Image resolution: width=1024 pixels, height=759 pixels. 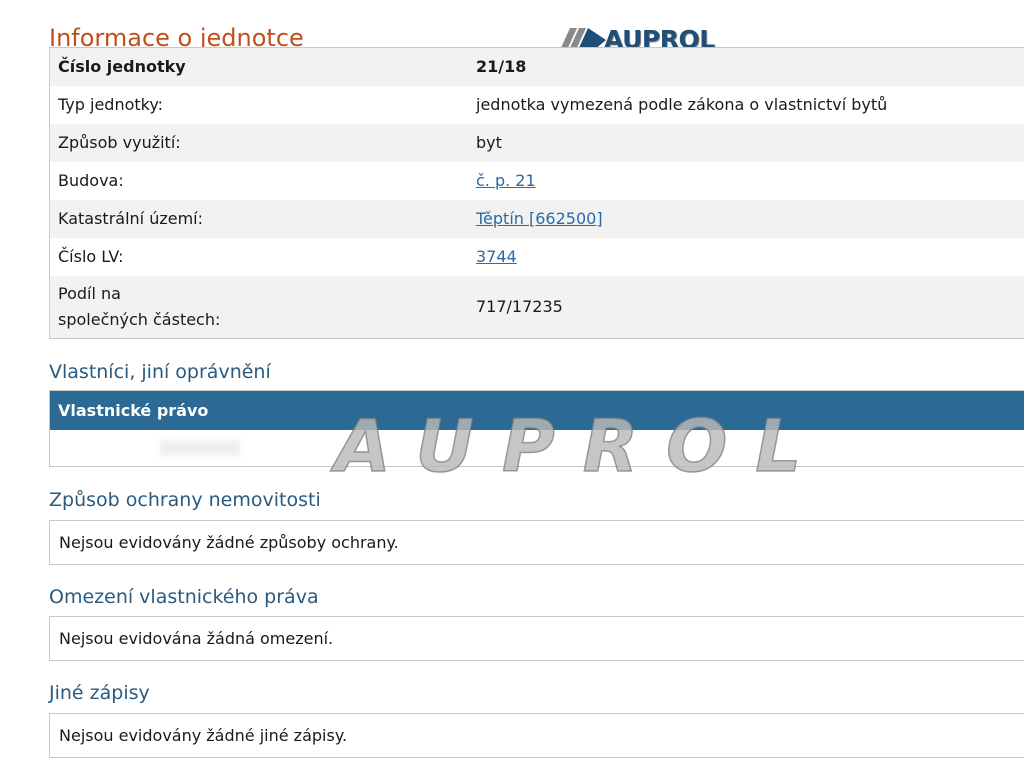 What do you see at coordinates (496, 256) in the screenshot?
I see `lv-number-link: 3744` at bounding box center [496, 256].